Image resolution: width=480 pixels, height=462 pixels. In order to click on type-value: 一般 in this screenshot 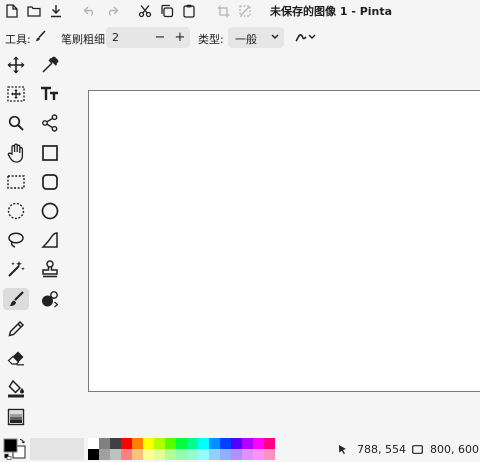, I will do `click(246, 39)`.